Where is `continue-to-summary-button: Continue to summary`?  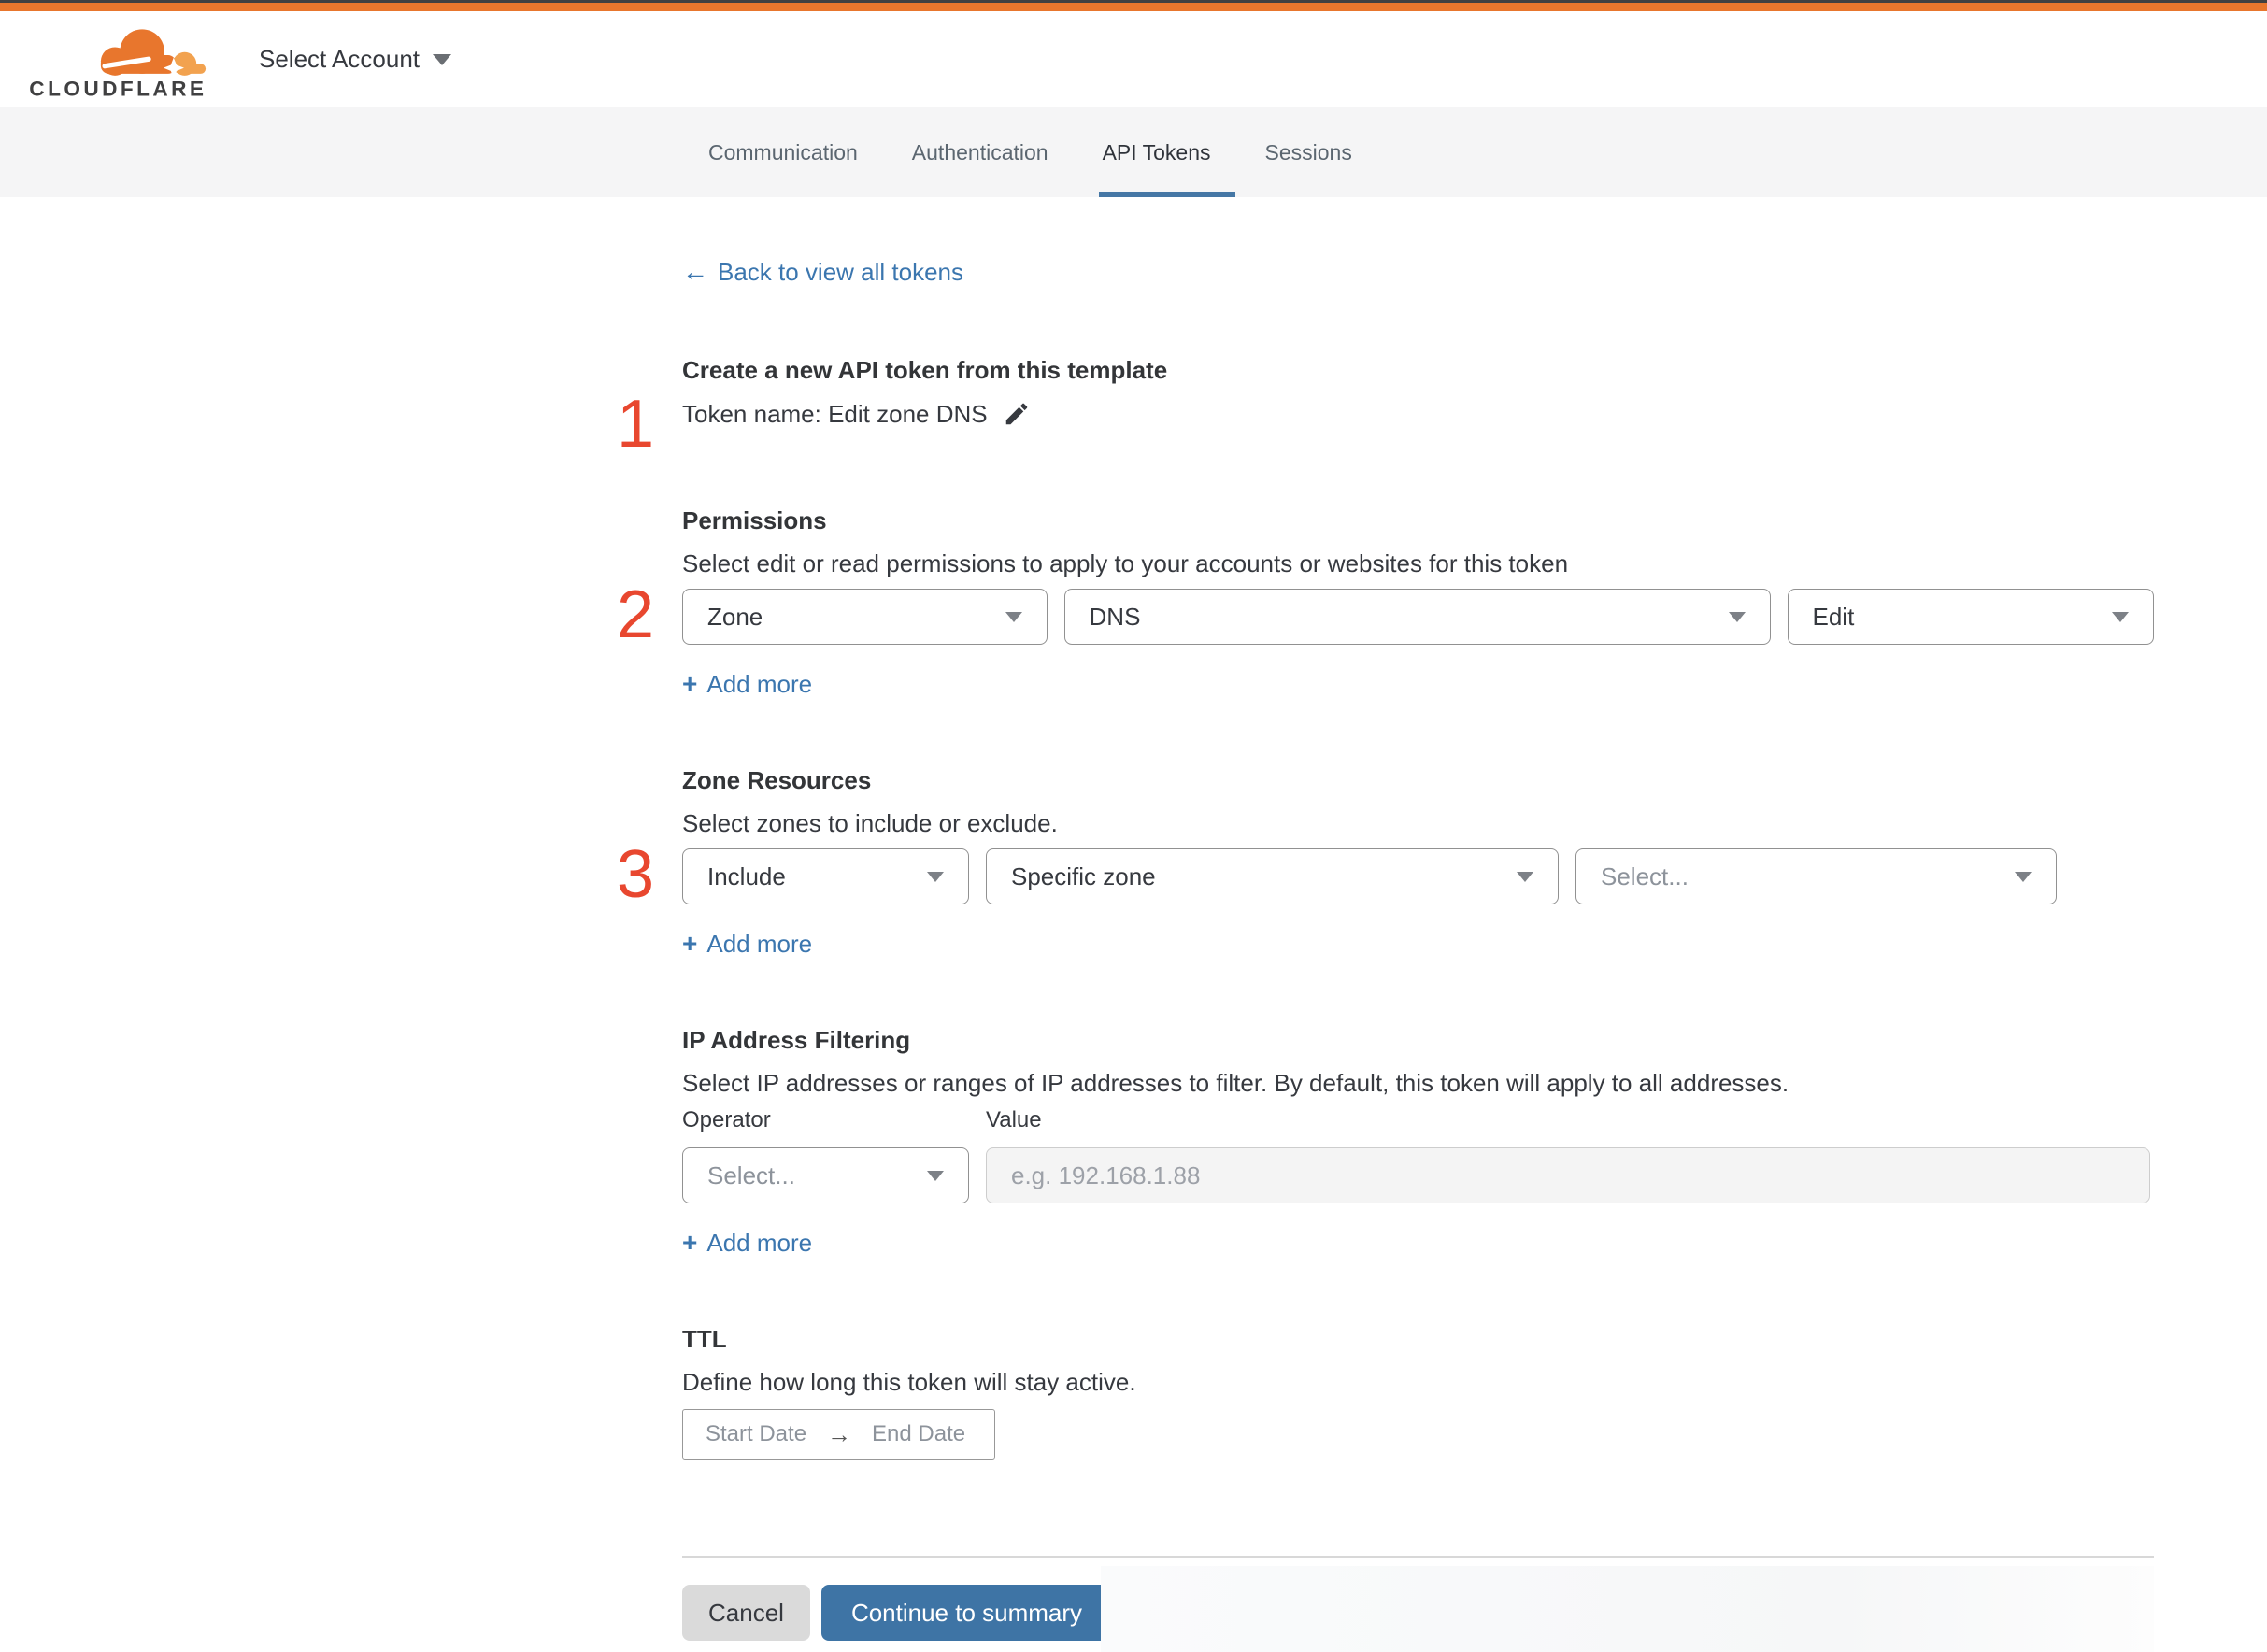
continue-to-summary-button: Continue to summary is located at coordinates (967, 1613).